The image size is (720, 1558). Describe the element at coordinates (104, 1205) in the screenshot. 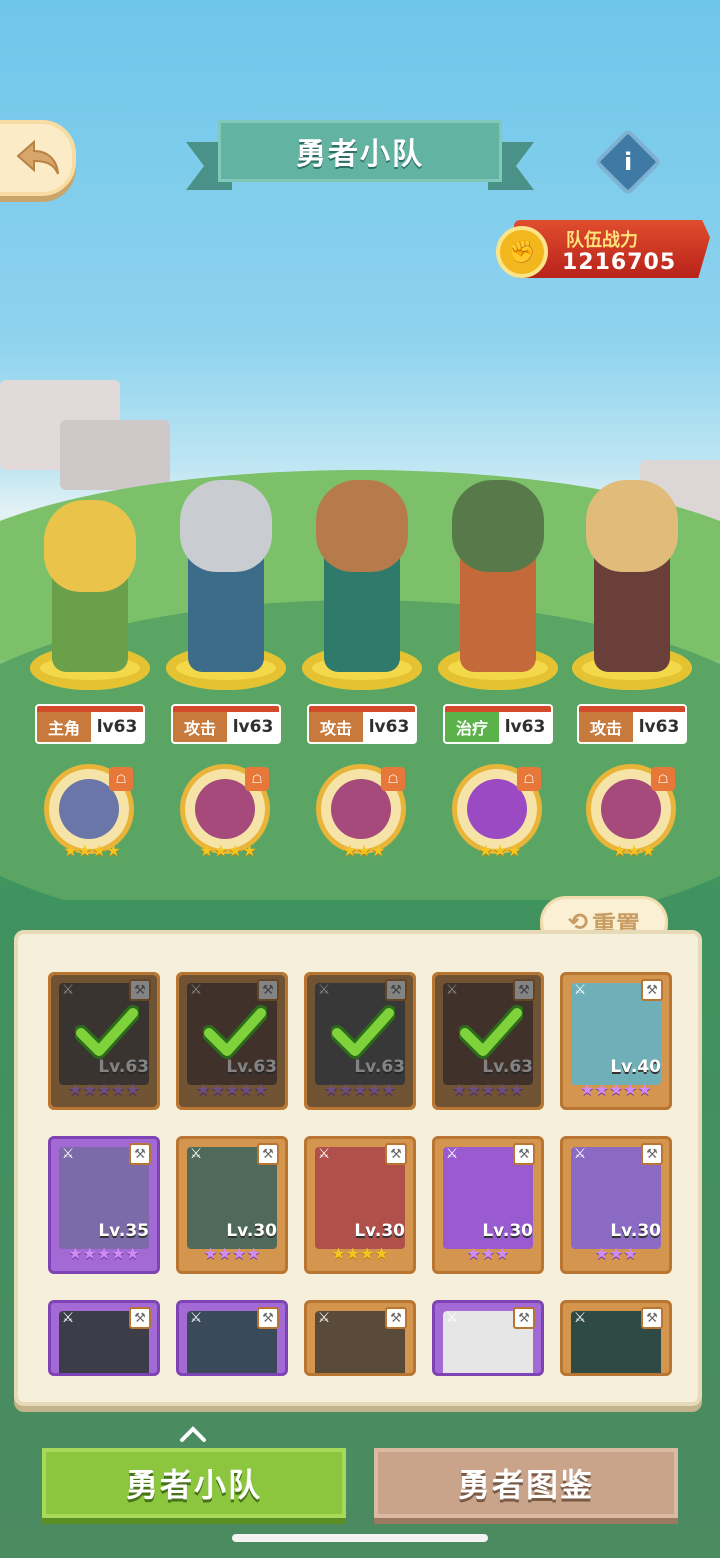

I see `hero-card: ⚔ ⚒ Lv.35 ★★★★★` at that location.